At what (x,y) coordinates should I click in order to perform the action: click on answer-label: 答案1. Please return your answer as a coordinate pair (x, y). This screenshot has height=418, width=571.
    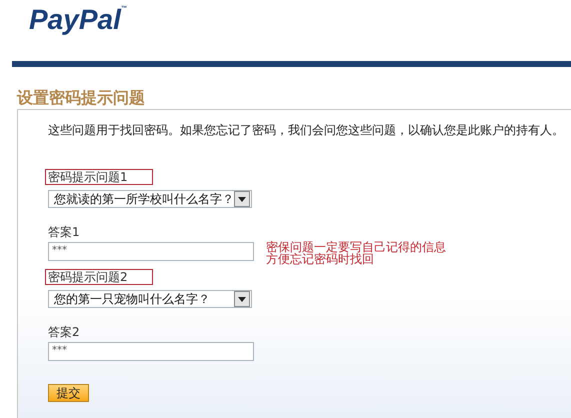
    Looking at the image, I should click on (64, 232).